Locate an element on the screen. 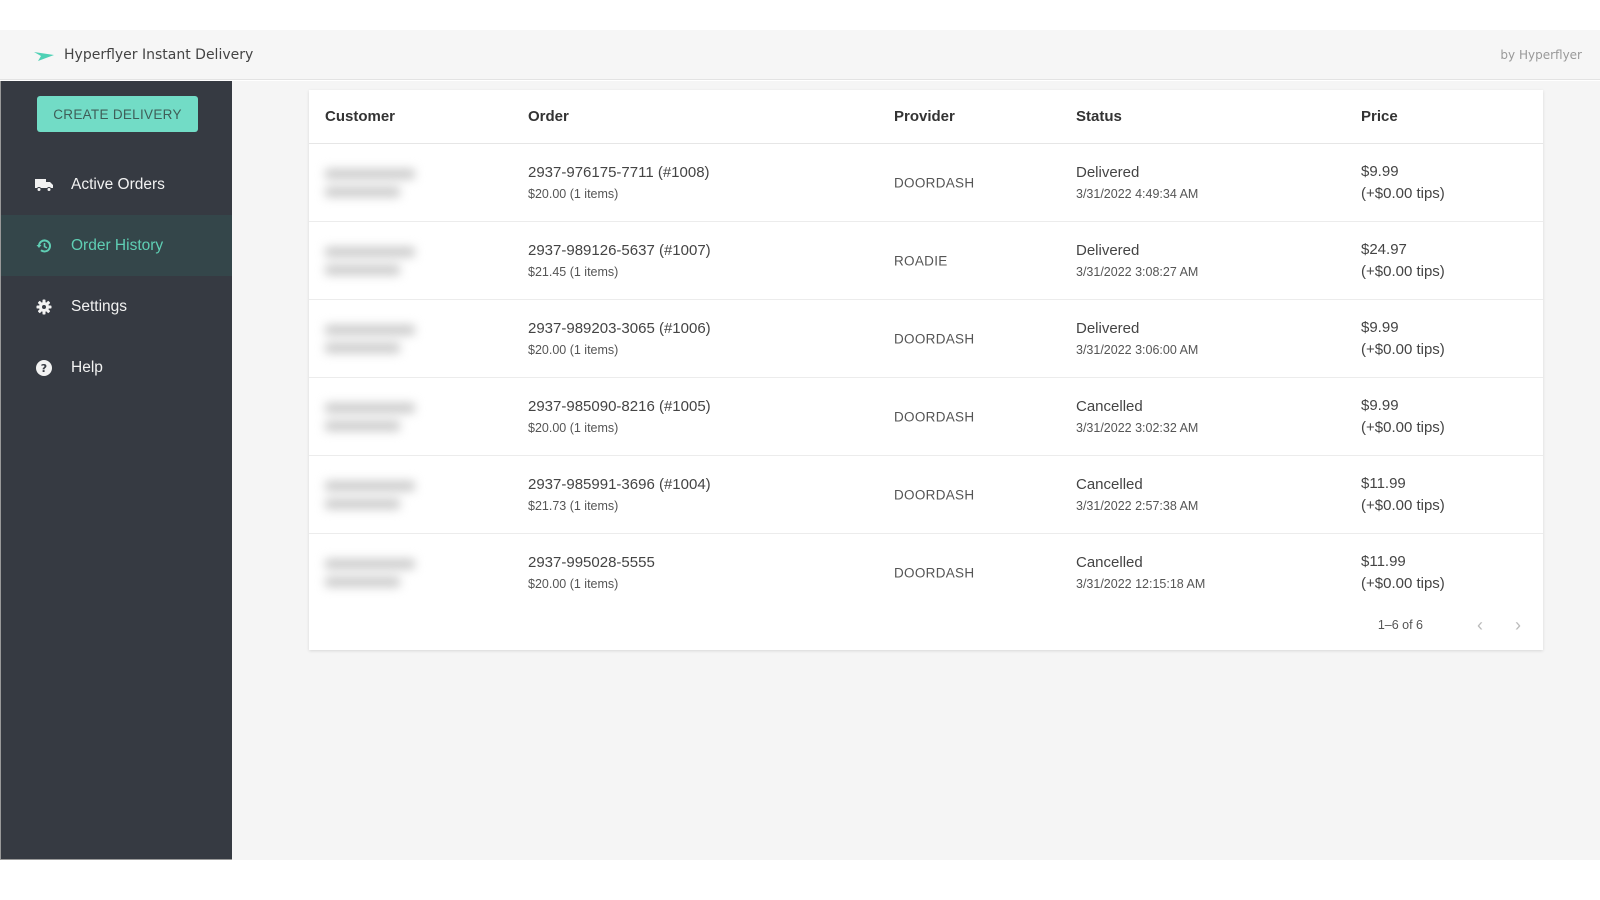 The width and height of the screenshot is (1600, 900). status-cell: Cancelled 3/31/2022 3:02:32 AM is located at coordinates (1137, 417).